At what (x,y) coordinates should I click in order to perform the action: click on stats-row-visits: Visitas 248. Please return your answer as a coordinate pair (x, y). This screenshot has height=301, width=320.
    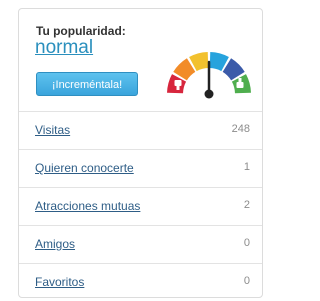
    Looking at the image, I should click on (140, 130).